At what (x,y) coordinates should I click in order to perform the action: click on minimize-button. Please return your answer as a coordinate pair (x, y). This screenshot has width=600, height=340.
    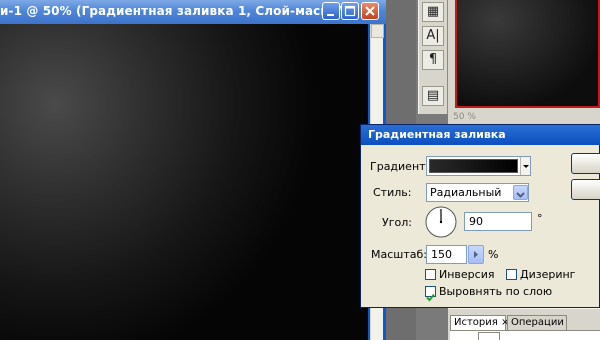
    Looking at the image, I should click on (331, 11).